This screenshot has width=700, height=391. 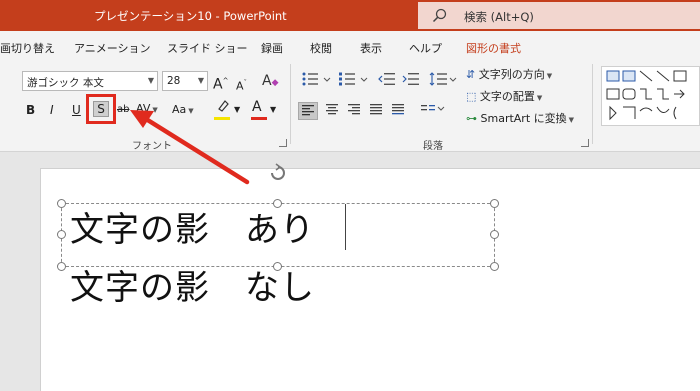 I want to click on columns-button, so click(x=433, y=111).